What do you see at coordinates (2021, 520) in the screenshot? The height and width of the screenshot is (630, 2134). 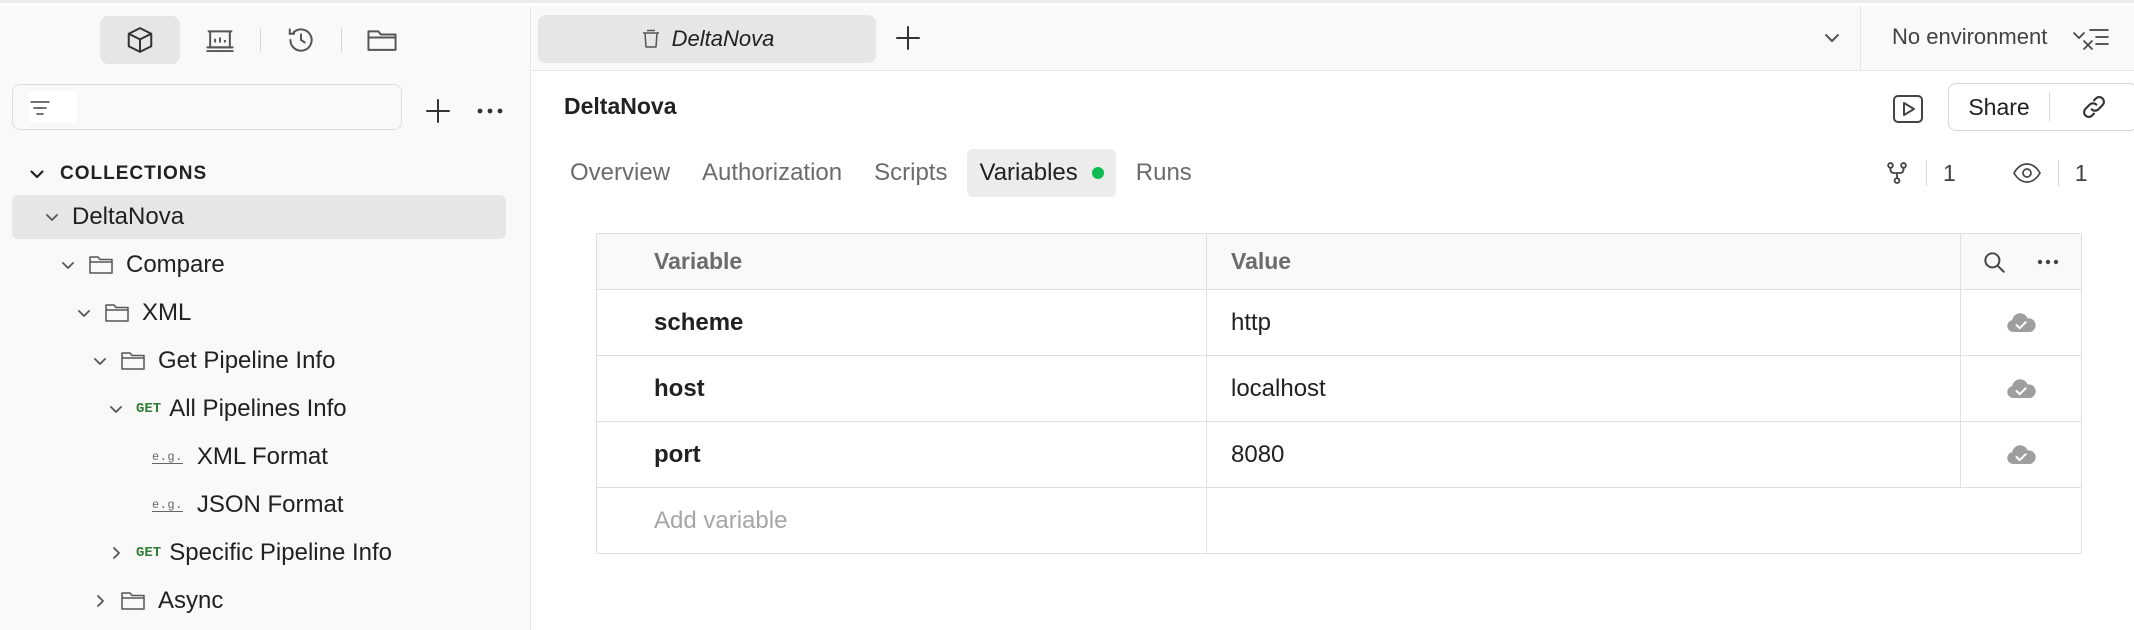 I see `add-row-spacer` at bounding box center [2021, 520].